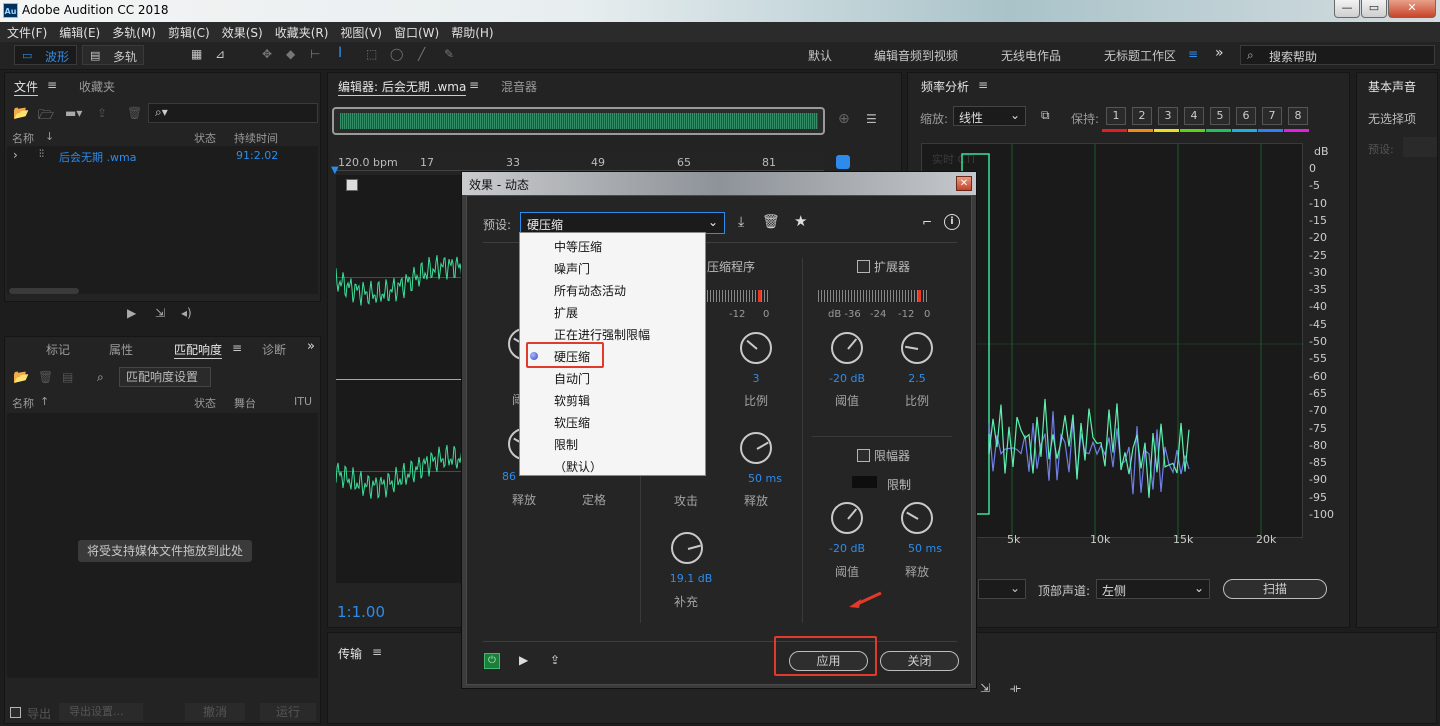  I want to click on menu-item: 文件(F), so click(26, 31).